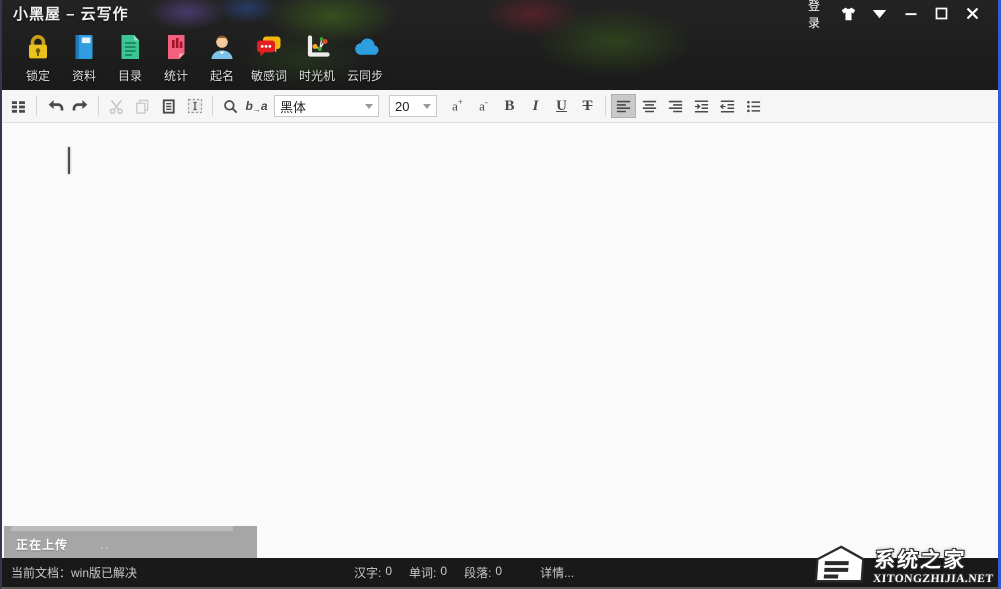 The height and width of the screenshot is (589, 1001). I want to click on collapse-button, so click(879, 14).